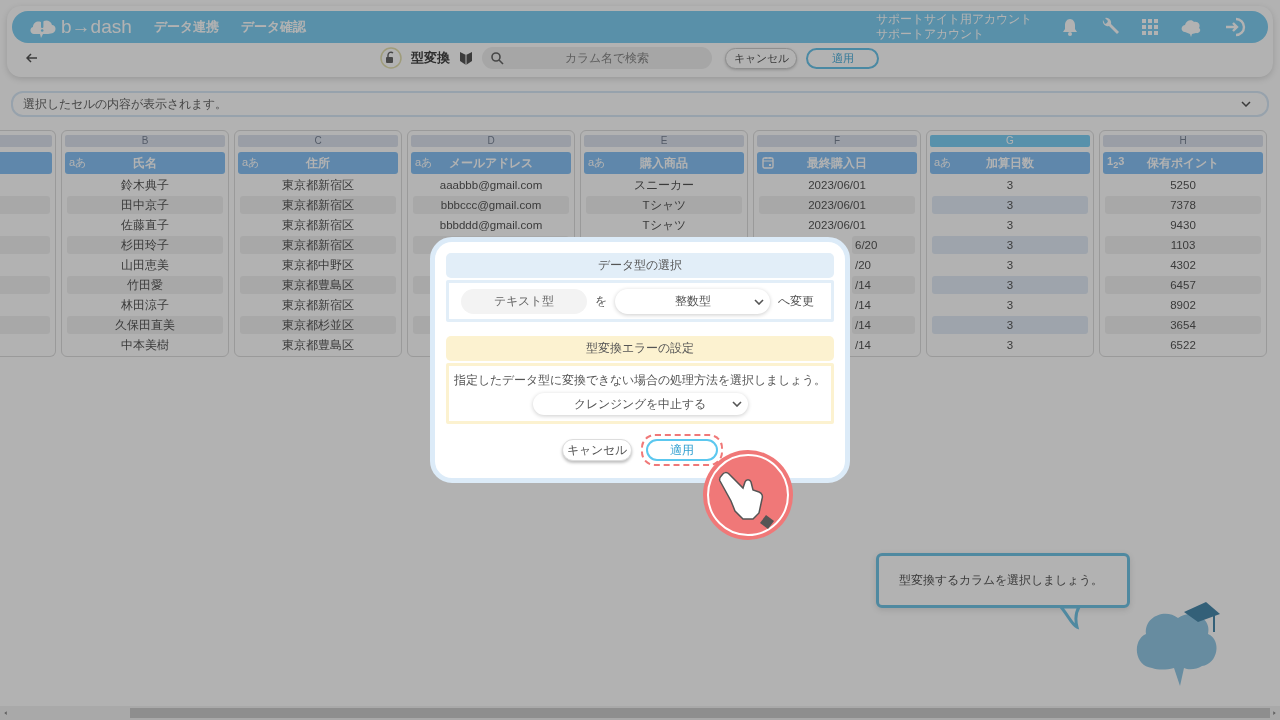 This screenshot has height=720, width=1280. I want to click on column-name: 購入商品, so click(664, 163).